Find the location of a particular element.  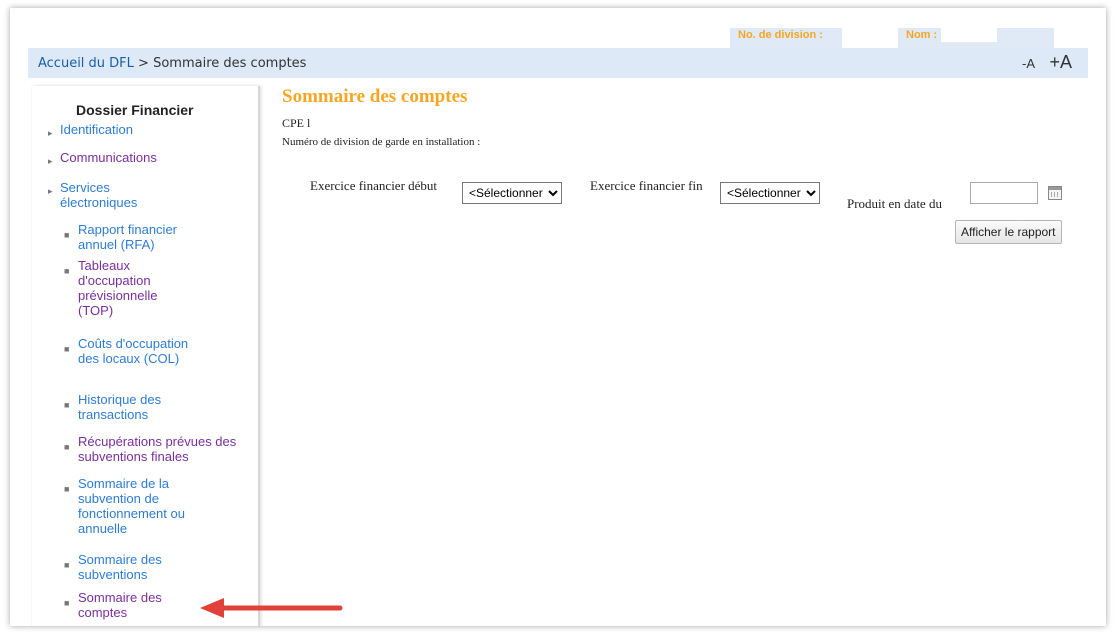

sidebar-subitem-label: Historique des transactions is located at coordinates (133, 407).